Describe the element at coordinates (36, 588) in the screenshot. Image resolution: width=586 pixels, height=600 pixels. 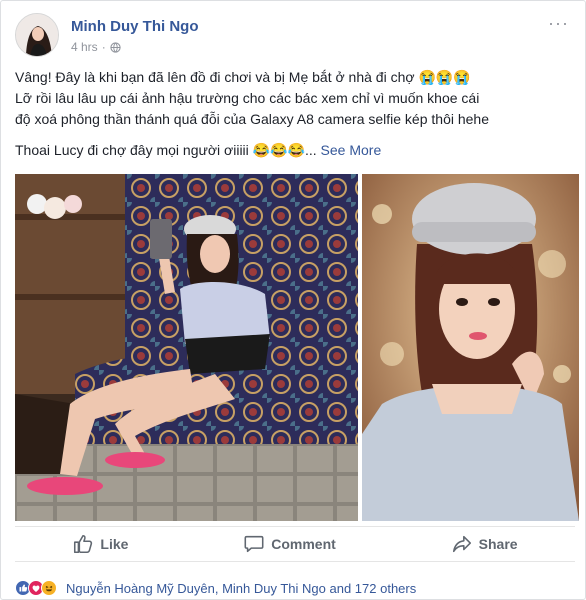
I see `reaction-icons` at that location.